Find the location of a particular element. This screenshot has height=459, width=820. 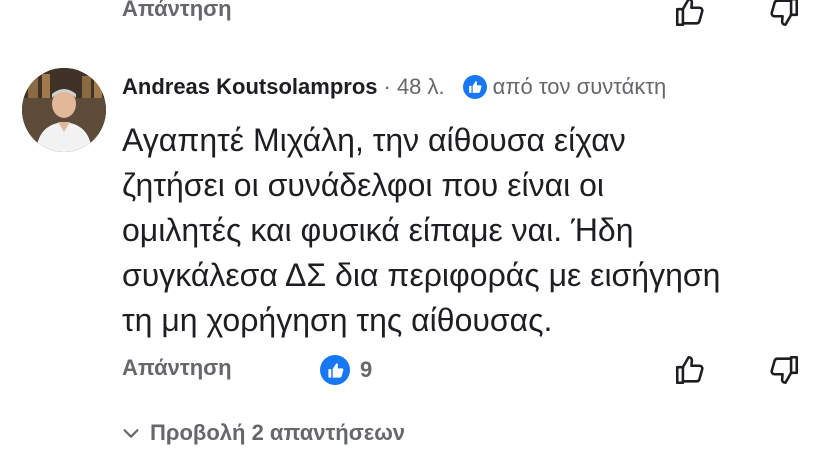

like-button is located at coordinates (690, 370).